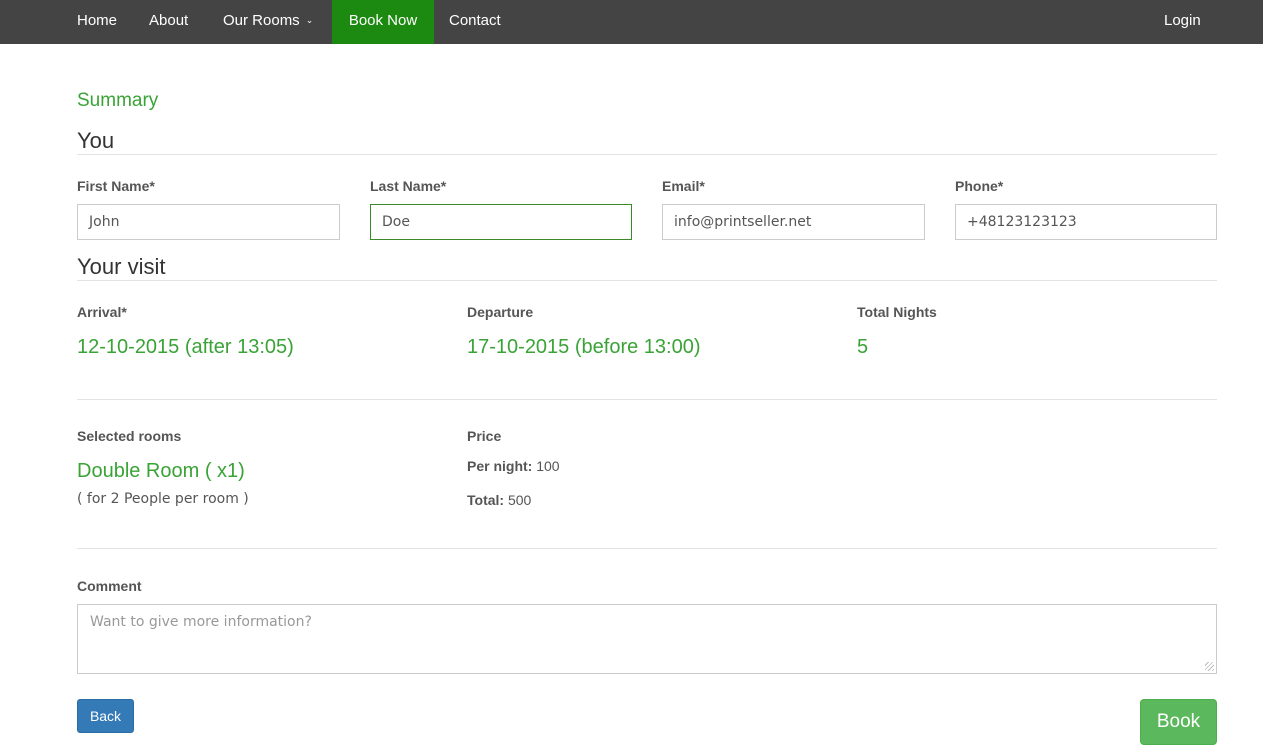  What do you see at coordinates (519, 500) in the screenshot?
I see `total-value: 500` at bounding box center [519, 500].